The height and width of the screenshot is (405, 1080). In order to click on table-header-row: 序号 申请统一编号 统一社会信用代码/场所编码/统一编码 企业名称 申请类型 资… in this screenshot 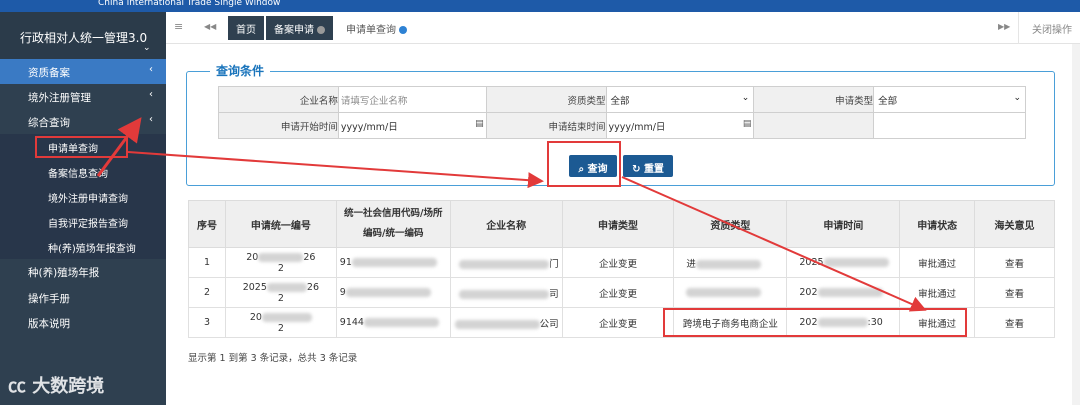, I will do `click(621, 224)`.